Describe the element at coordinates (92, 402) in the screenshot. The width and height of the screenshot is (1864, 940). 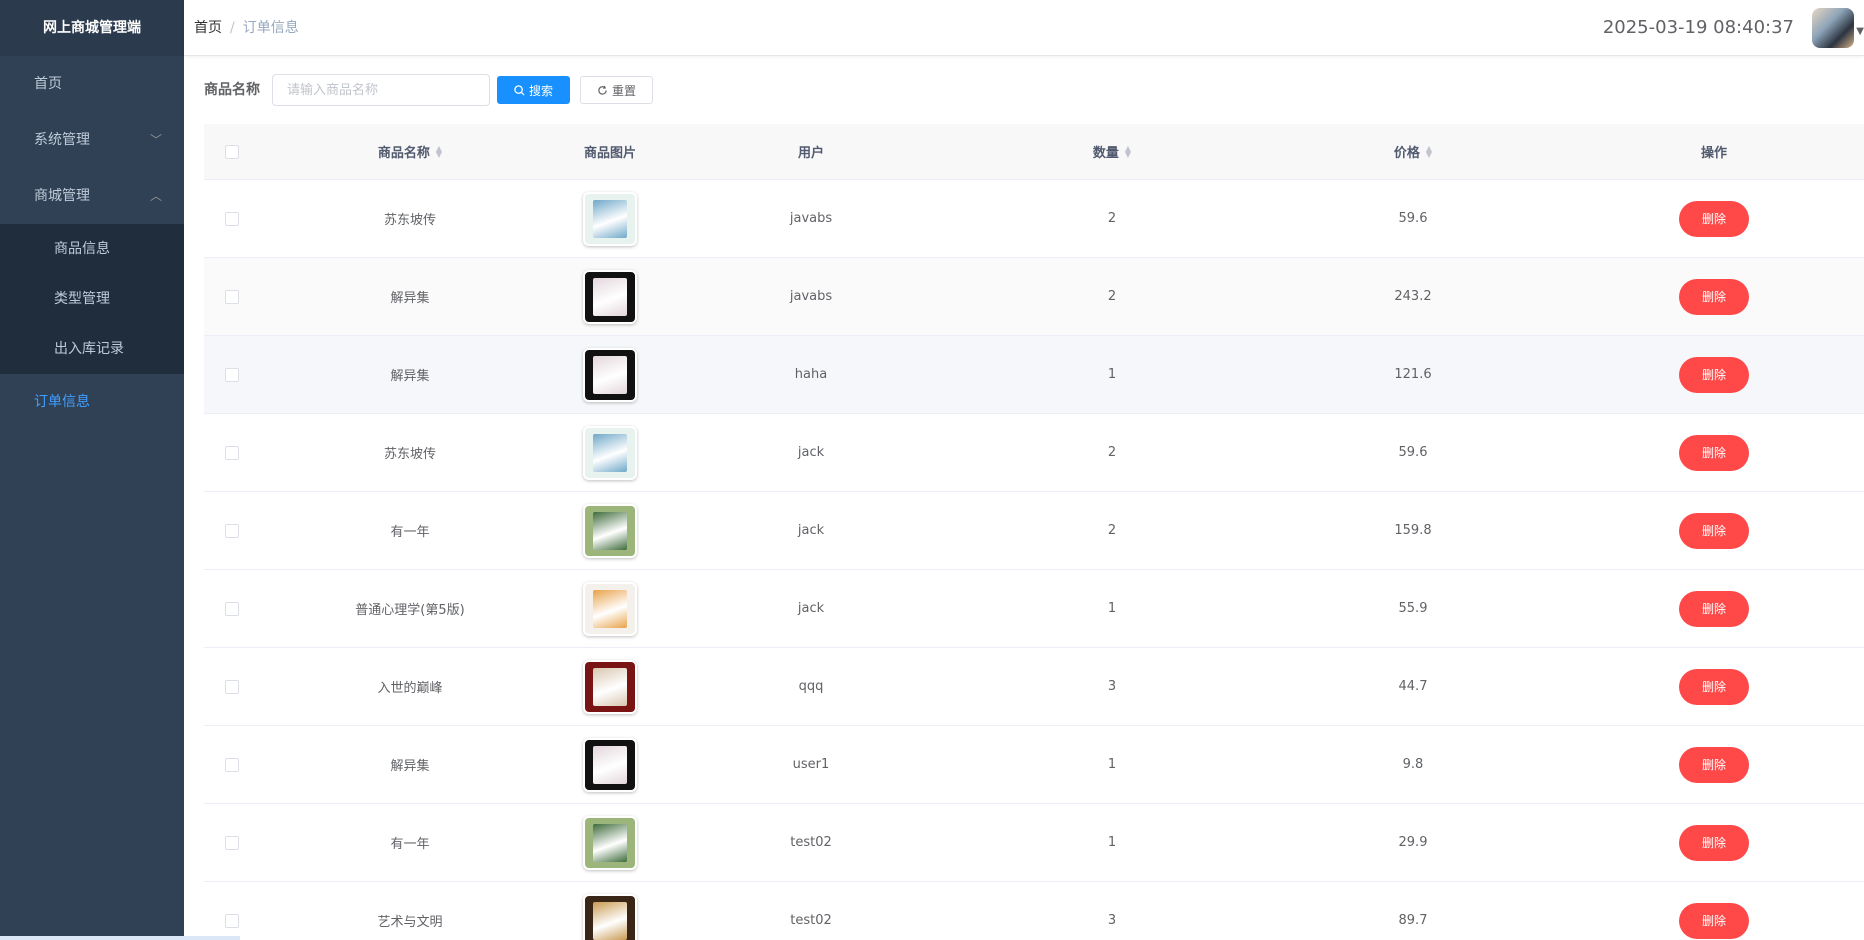
I see `sidebar-item-orders: 订单信息` at that location.